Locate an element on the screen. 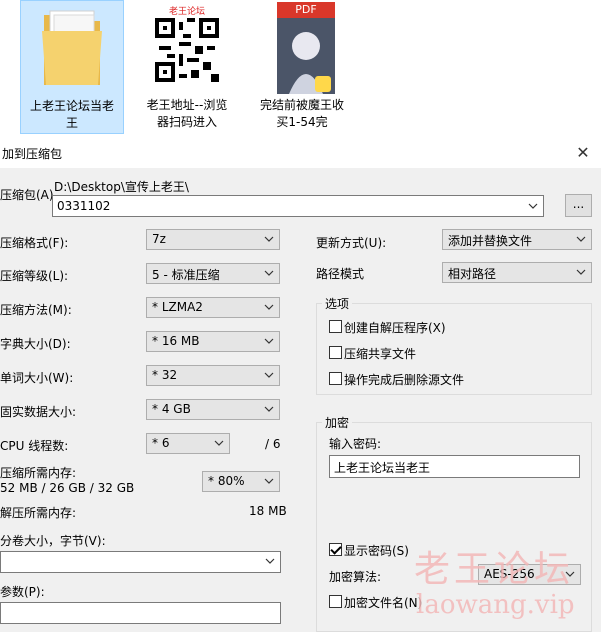 The width and height of the screenshot is (601, 632). cpu-select: * 6 is located at coordinates (188, 443).